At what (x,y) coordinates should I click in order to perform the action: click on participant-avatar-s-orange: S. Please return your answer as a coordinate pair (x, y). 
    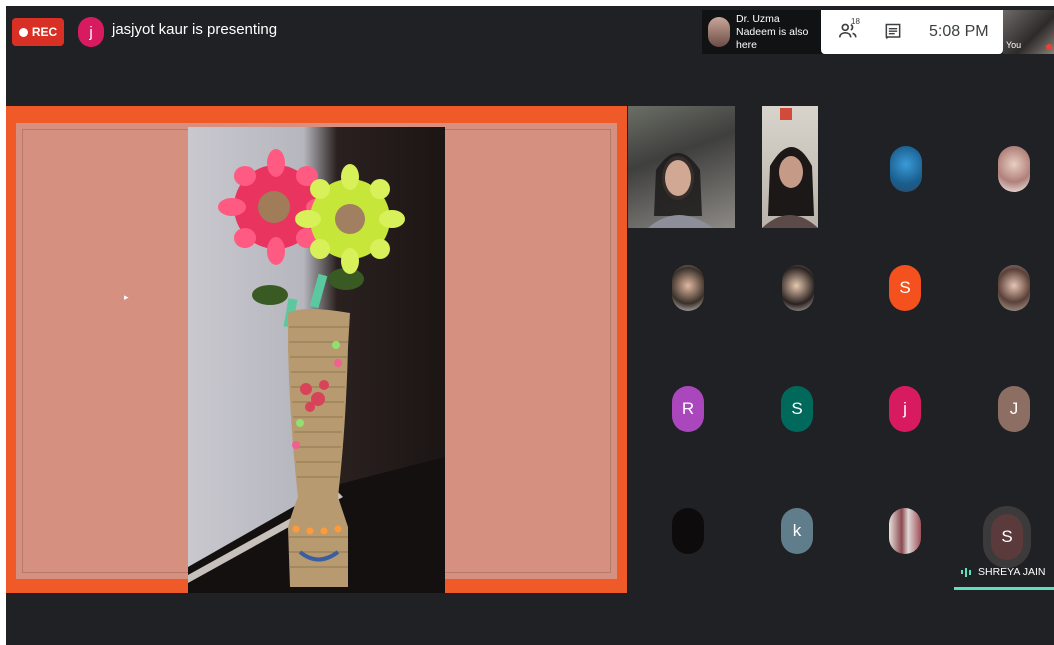
    Looking at the image, I should click on (905, 288).